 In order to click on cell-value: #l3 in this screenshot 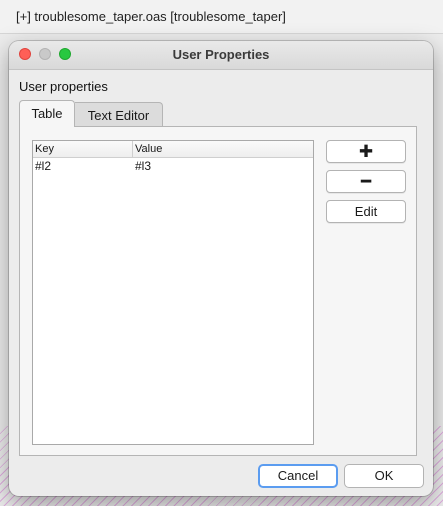, I will do `click(223, 166)`.